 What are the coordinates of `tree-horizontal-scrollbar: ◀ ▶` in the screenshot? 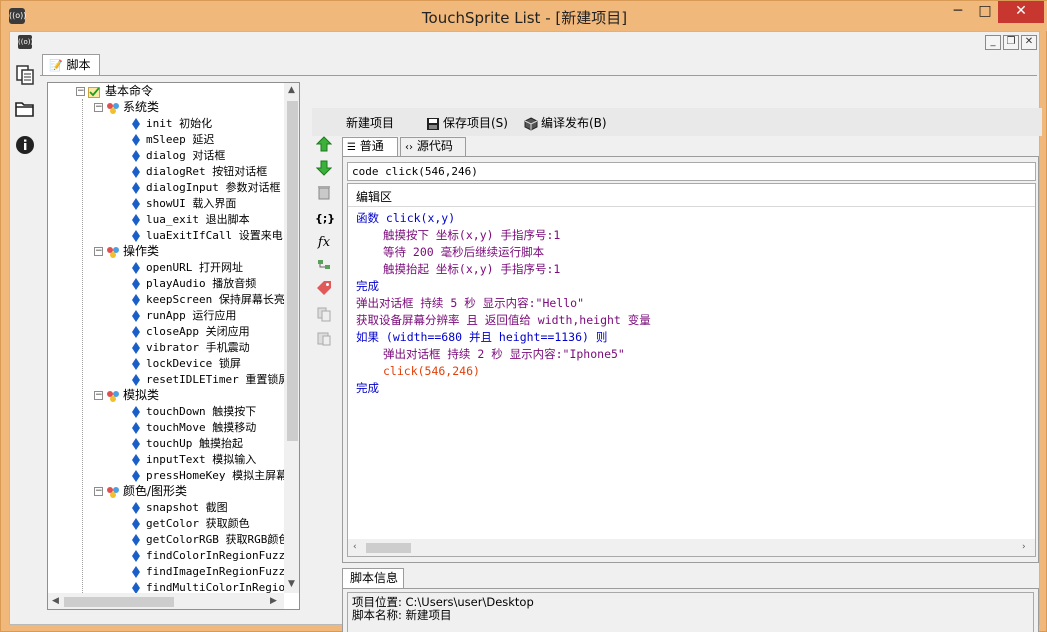 It's located at (166, 601).